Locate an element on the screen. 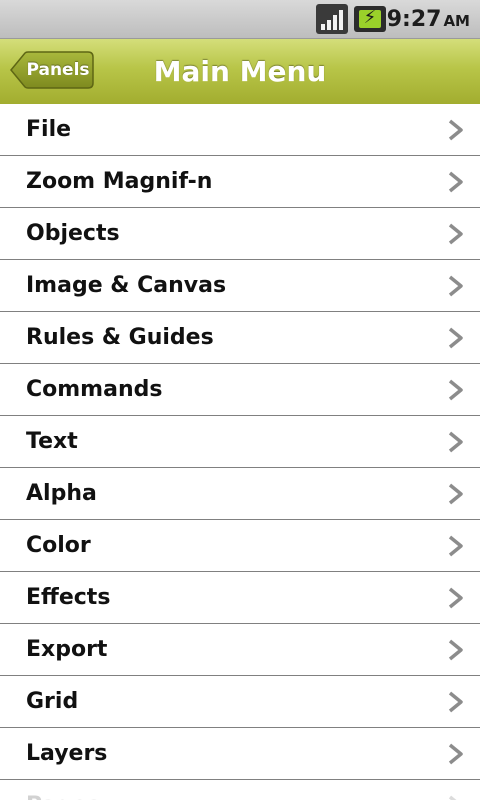 The image size is (480, 800). status-clock: 9:27 AM is located at coordinates (428, 20).